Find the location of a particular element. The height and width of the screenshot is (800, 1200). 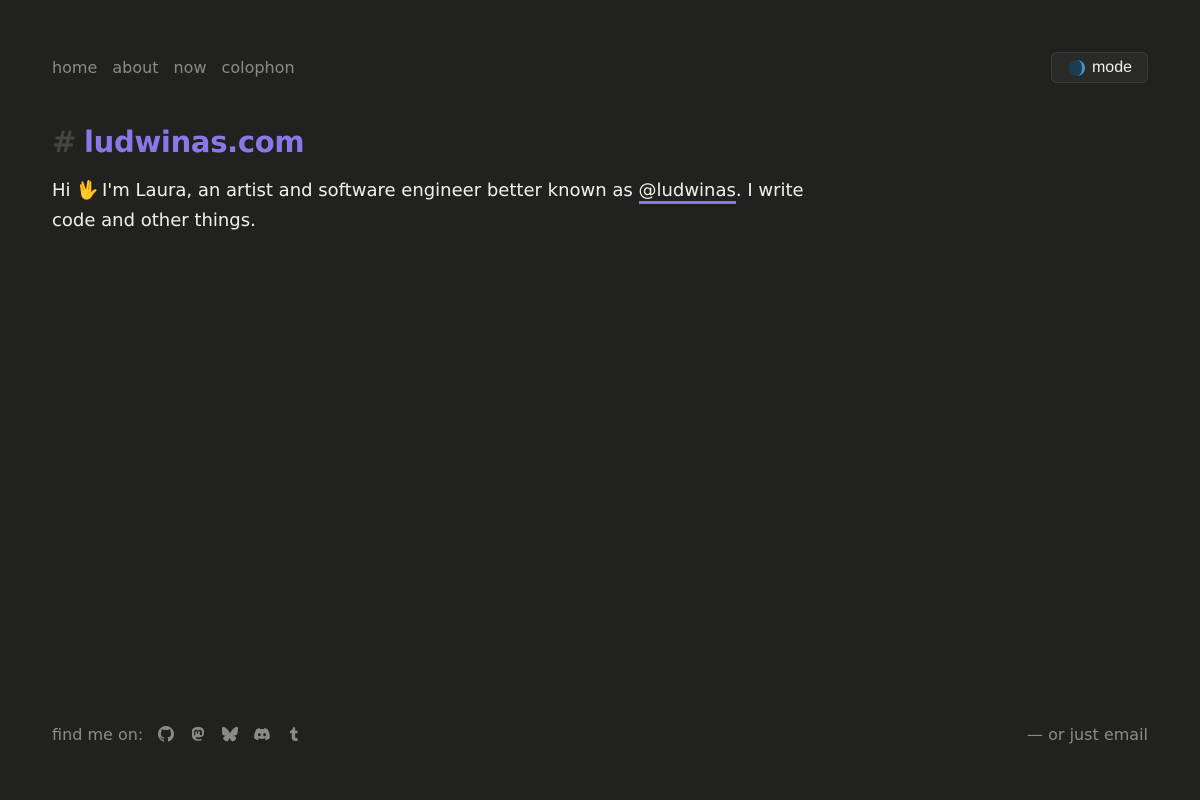

handle-link: @ludwinas is located at coordinates (687, 192).